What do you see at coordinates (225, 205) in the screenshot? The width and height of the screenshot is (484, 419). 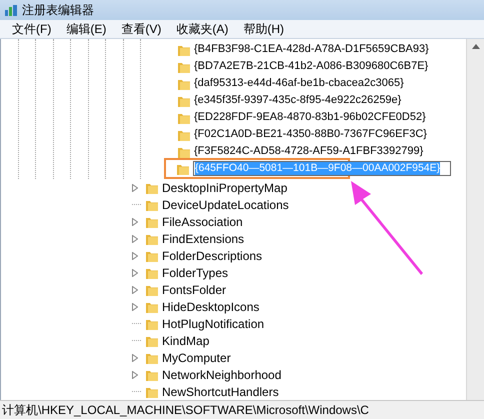 I see `registry-key: DeviceUpdateLocations` at bounding box center [225, 205].